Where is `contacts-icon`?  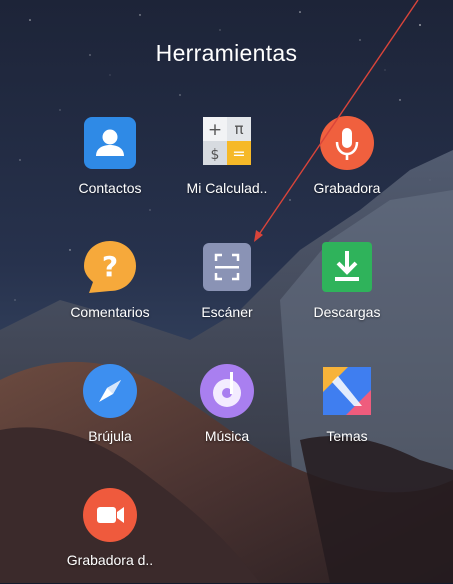
contacts-icon is located at coordinates (110, 143).